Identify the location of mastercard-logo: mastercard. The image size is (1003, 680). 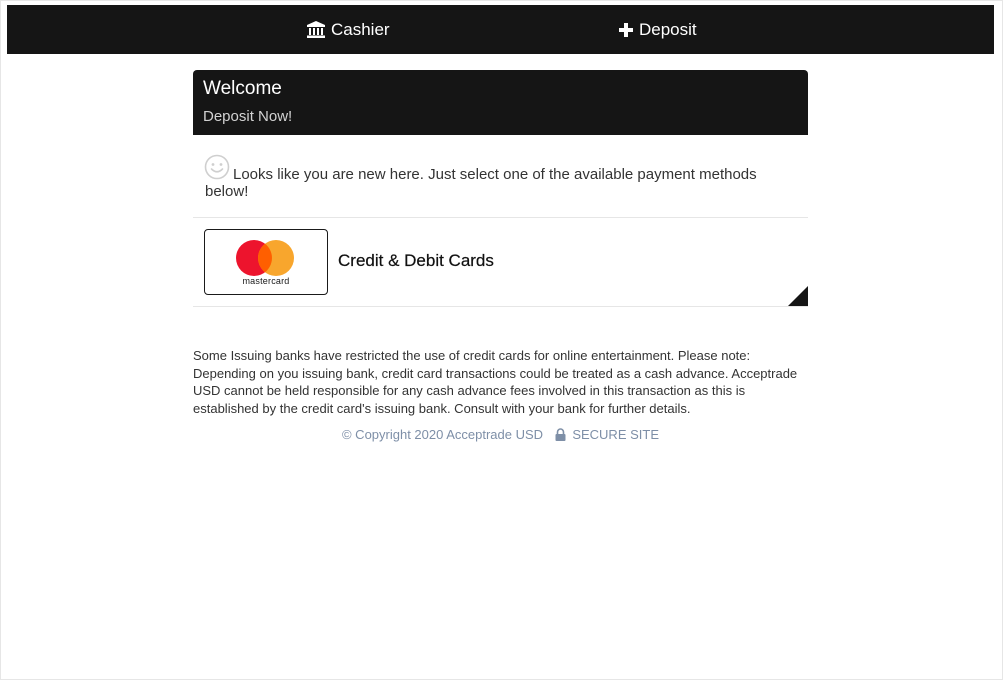
(266, 262).